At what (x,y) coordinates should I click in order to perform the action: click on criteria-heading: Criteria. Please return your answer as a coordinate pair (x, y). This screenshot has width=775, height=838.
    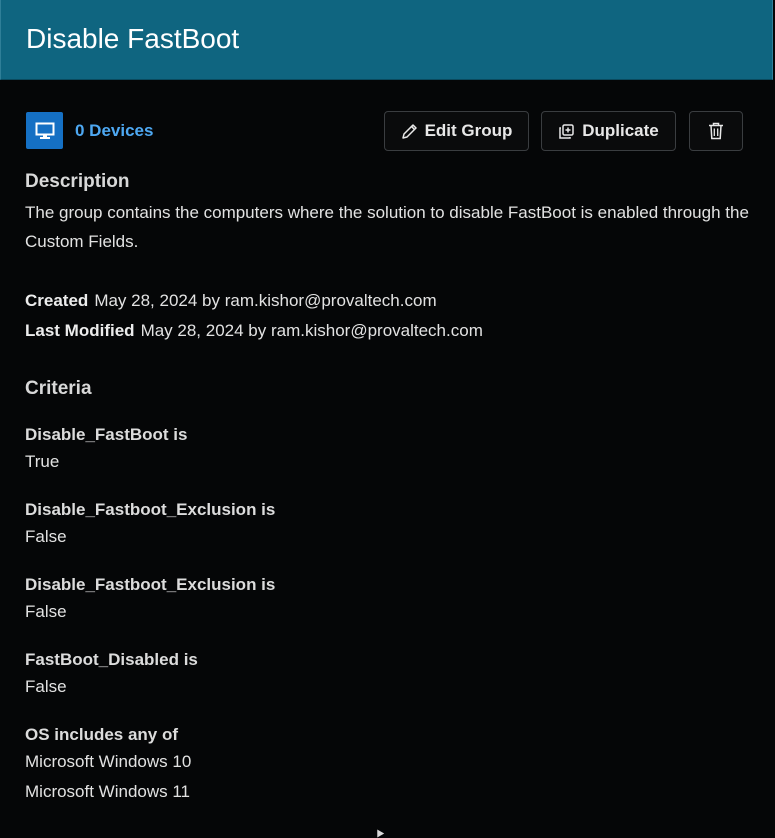
    Looking at the image, I should click on (58, 388).